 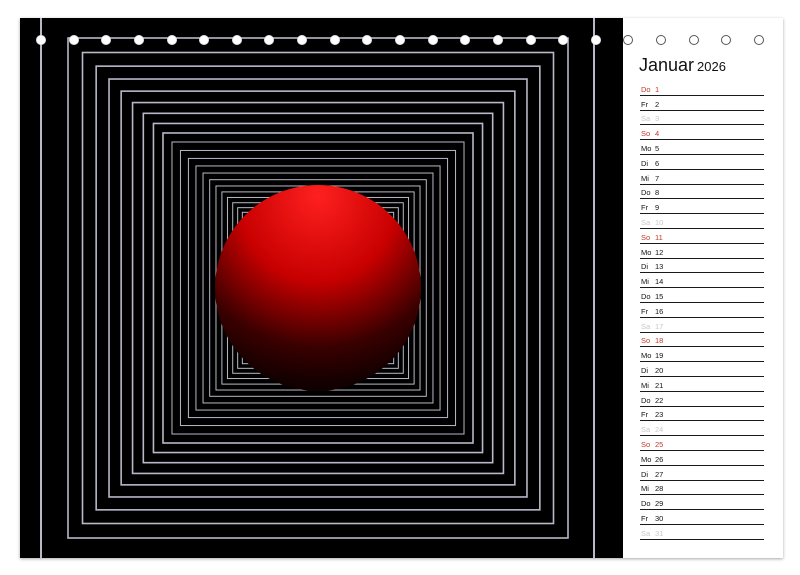 What do you see at coordinates (702, 147) in the screenshot?
I see `day-row: Mo 5` at bounding box center [702, 147].